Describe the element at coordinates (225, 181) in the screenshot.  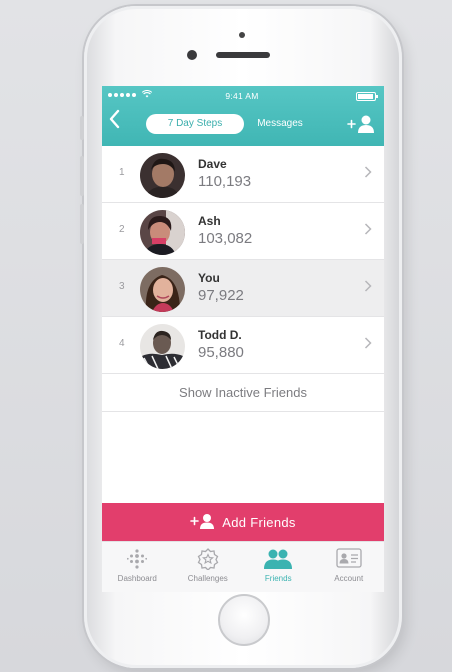
I see `friend-steps: 110,193` at that location.